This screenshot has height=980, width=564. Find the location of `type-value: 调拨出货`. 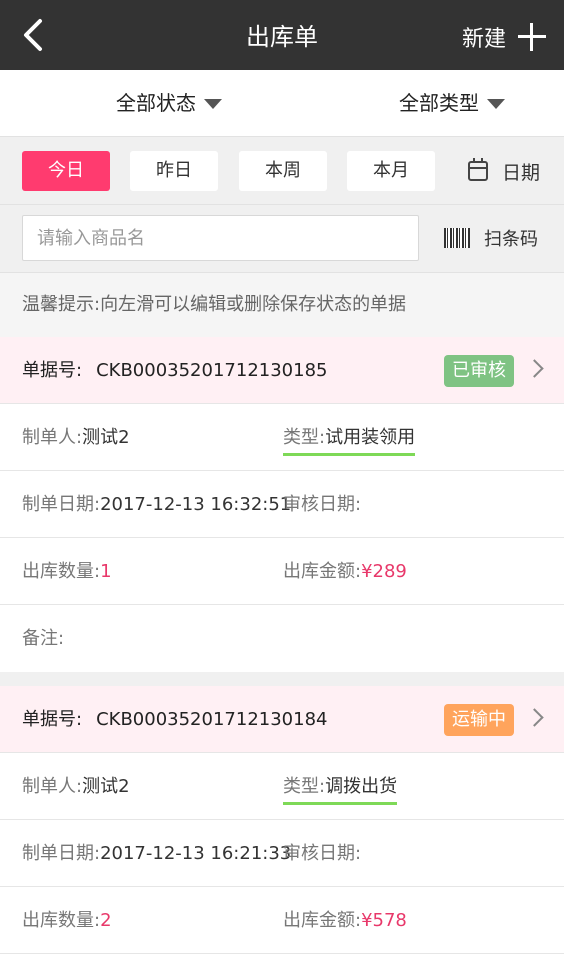

type-value: 调拨出货 is located at coordinates (361, 786).